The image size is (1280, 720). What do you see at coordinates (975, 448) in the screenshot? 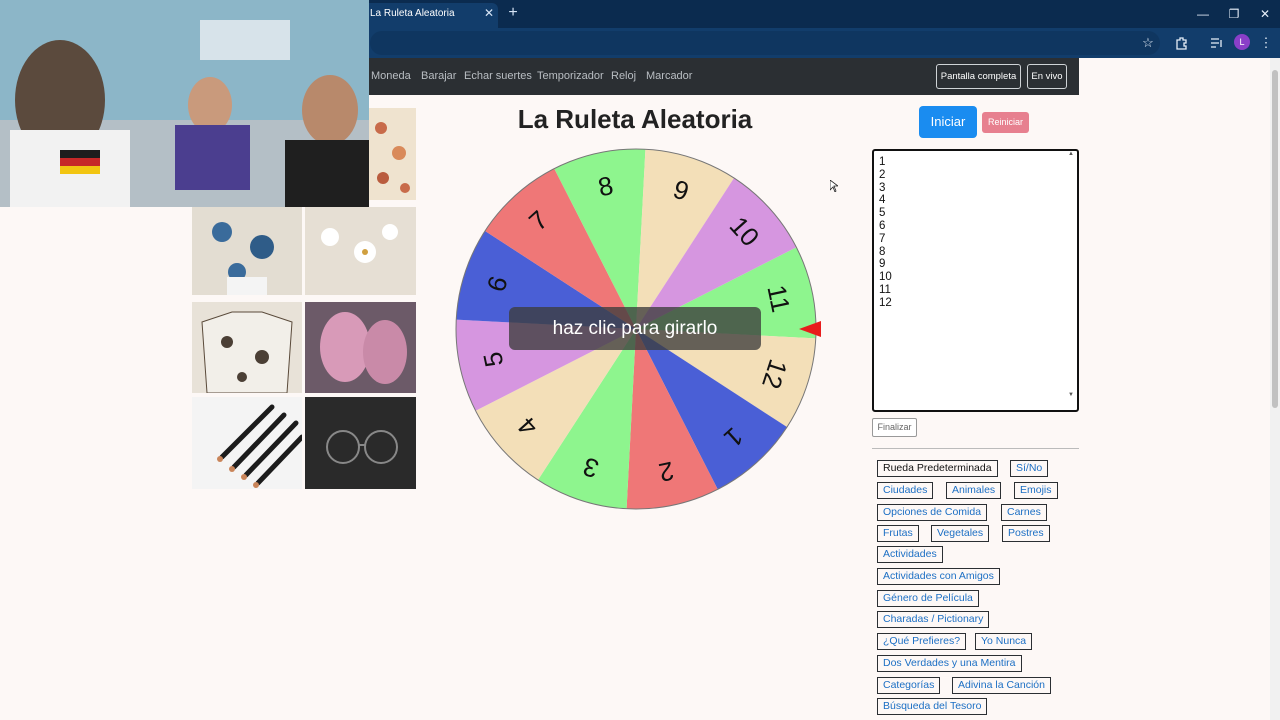
I see `divider` at bounding box center [975, 448].